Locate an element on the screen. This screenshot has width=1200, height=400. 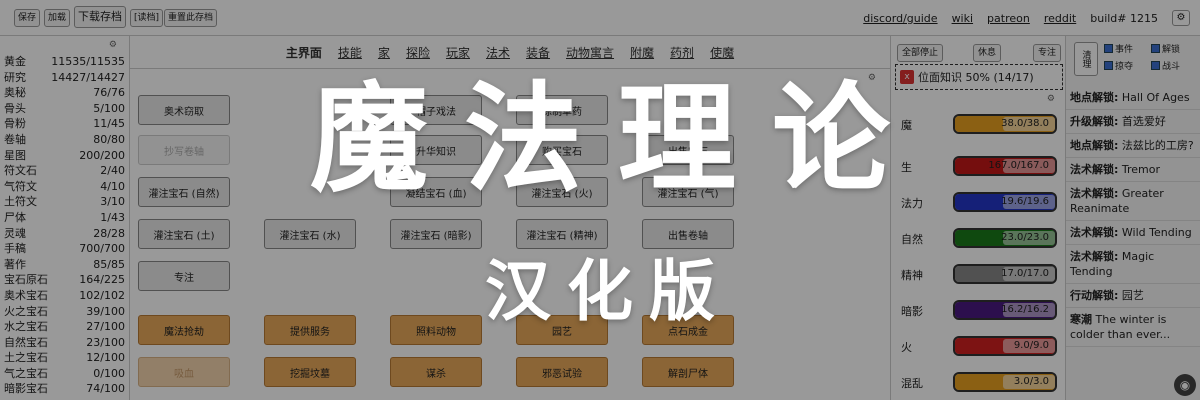
banner-subtitle: 汉化版 is located at coordinates (608, 291).